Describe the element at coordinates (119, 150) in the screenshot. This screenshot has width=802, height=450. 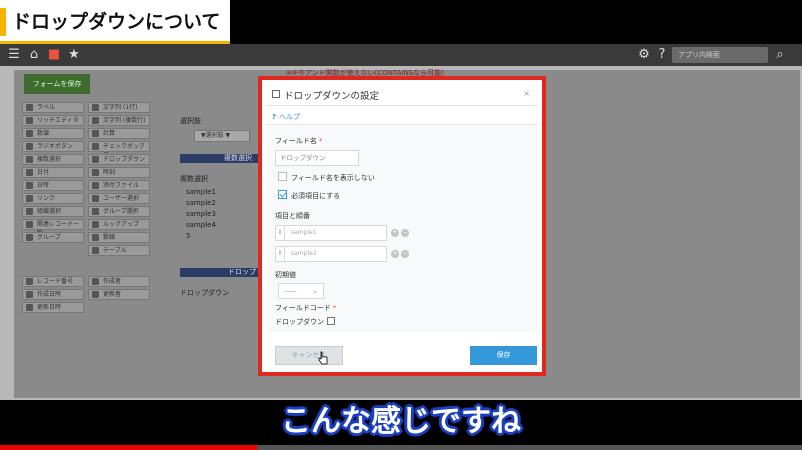
I see `palette-item: チェックボックス` at that location.